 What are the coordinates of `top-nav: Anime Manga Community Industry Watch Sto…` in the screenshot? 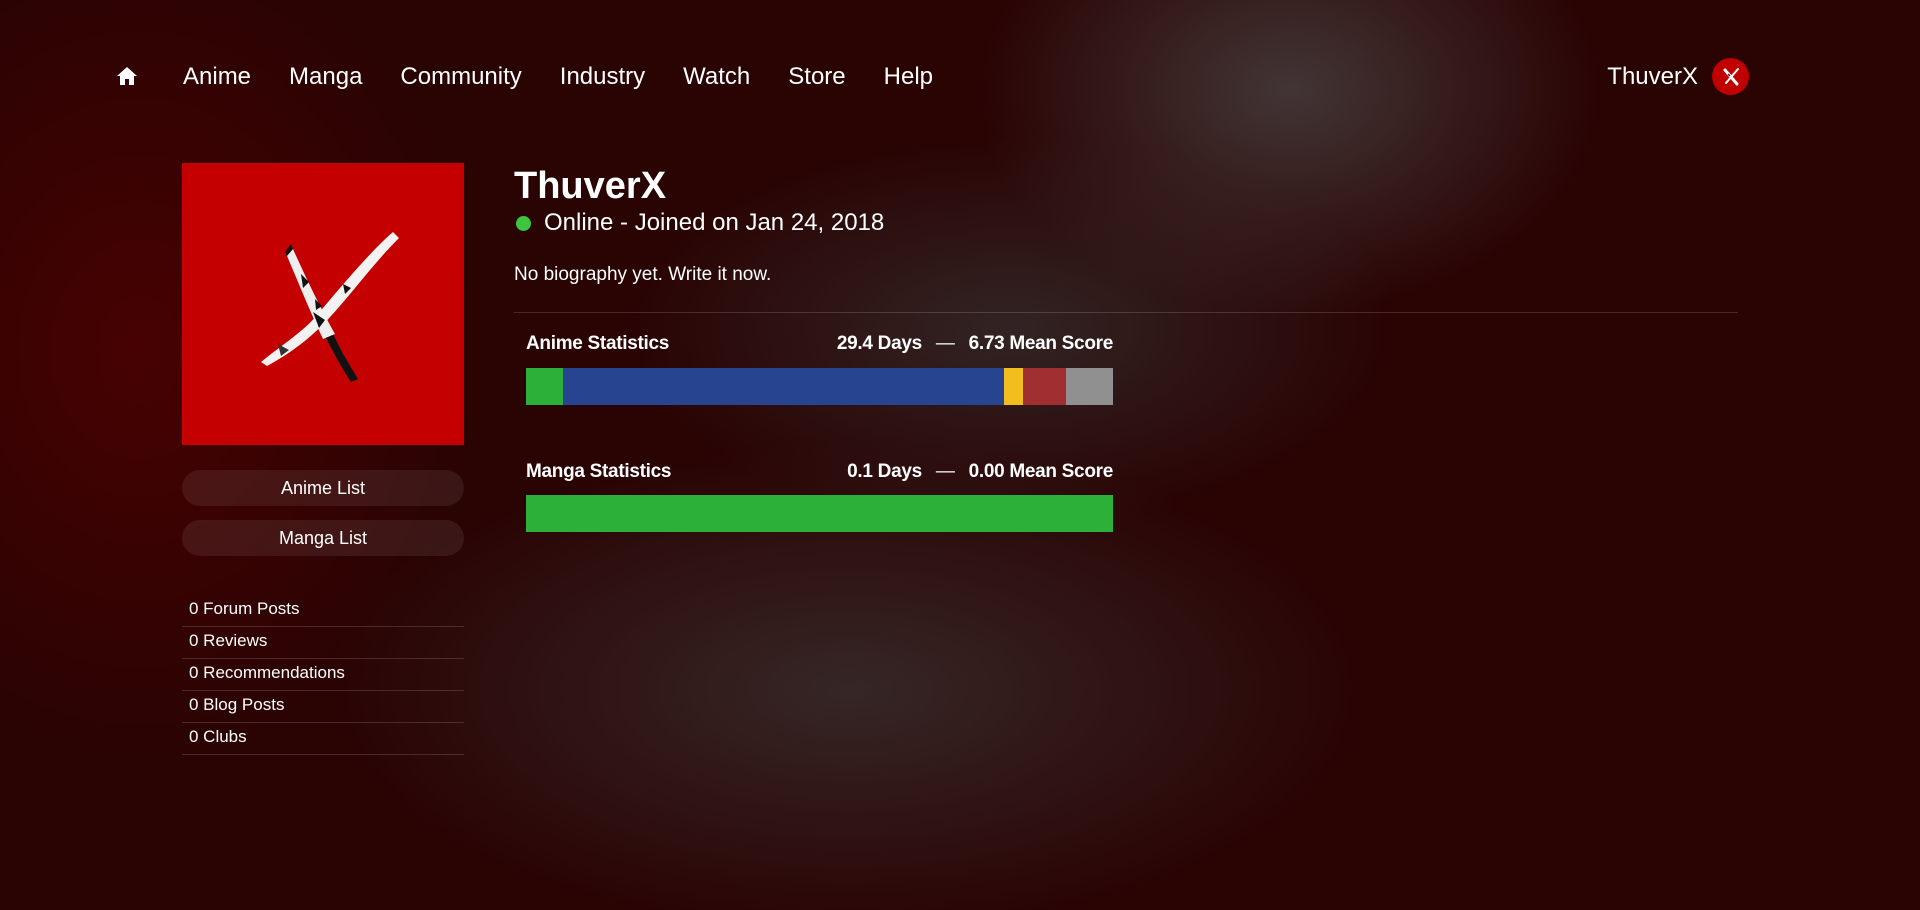 It's located at (960, 77).